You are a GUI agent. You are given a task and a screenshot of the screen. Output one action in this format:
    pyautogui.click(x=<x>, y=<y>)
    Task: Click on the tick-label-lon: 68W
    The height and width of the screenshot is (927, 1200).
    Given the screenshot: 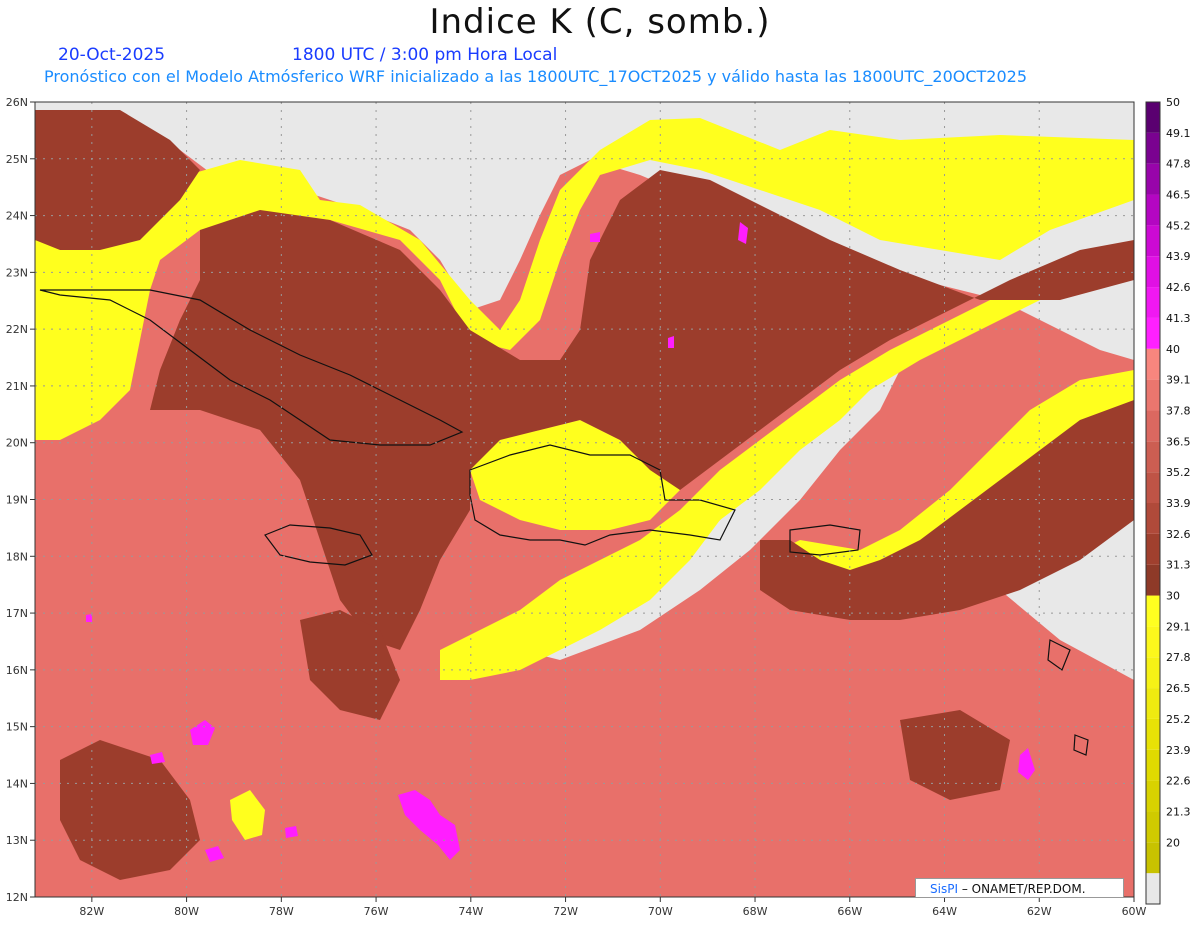 What is the action you would take?
    pyautogui.click(x=755, y=911)
    